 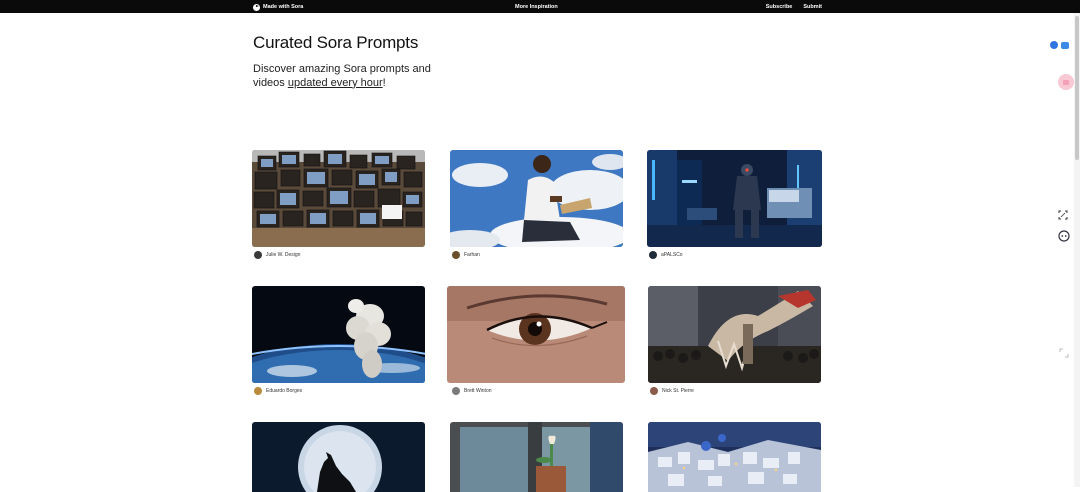 I want to click on translate-icon, so click(x=1053, y=45).